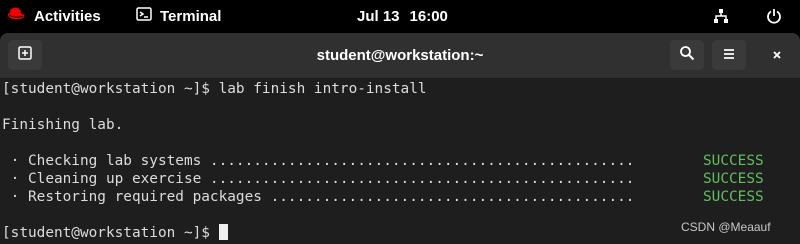 Image resolution: width=800 pixels, height=244 pixels. Describe the element at coordinates (16, 16) in the screenshot. I see `redhat-logo-icon` at that location.